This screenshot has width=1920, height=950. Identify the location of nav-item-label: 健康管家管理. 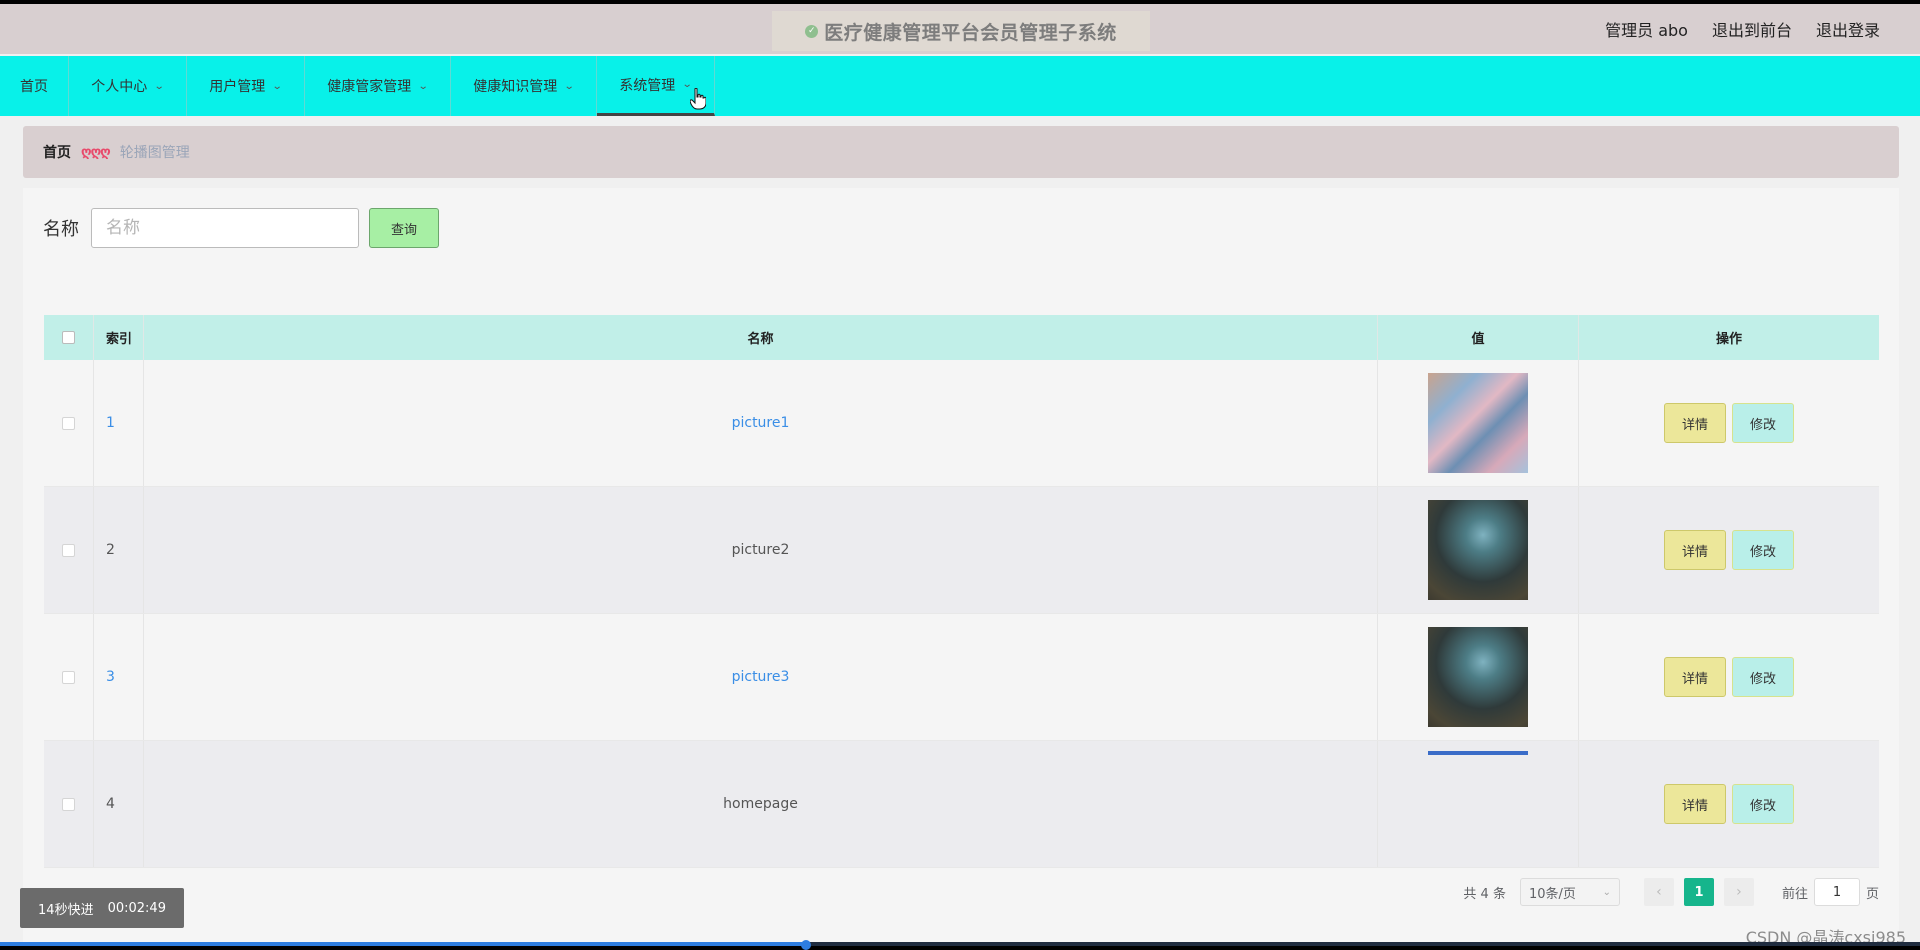
(369, 87).